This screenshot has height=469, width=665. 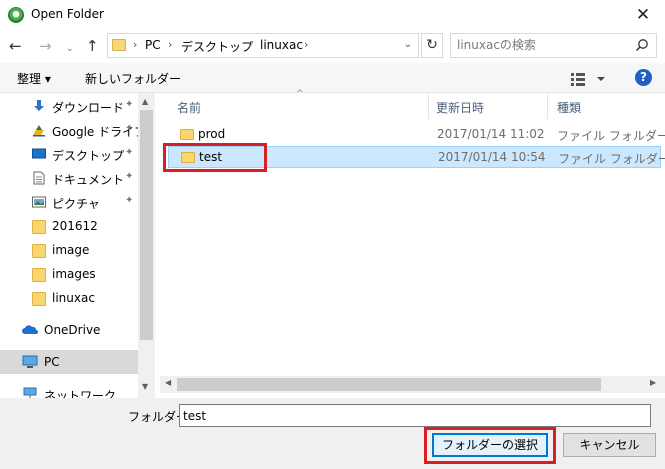 What do you see at coordinates (490, 445) in the screenshot?
I see `annotation-highlight-select-button` at bounding box center [490, 445].